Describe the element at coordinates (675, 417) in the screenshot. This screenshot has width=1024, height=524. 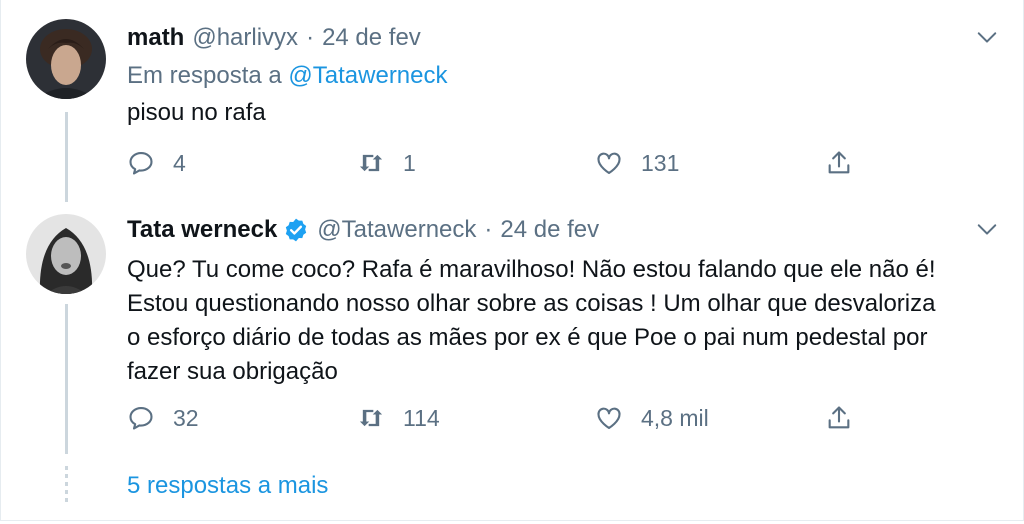
I see `like-count: 4,8 mil` at that location.